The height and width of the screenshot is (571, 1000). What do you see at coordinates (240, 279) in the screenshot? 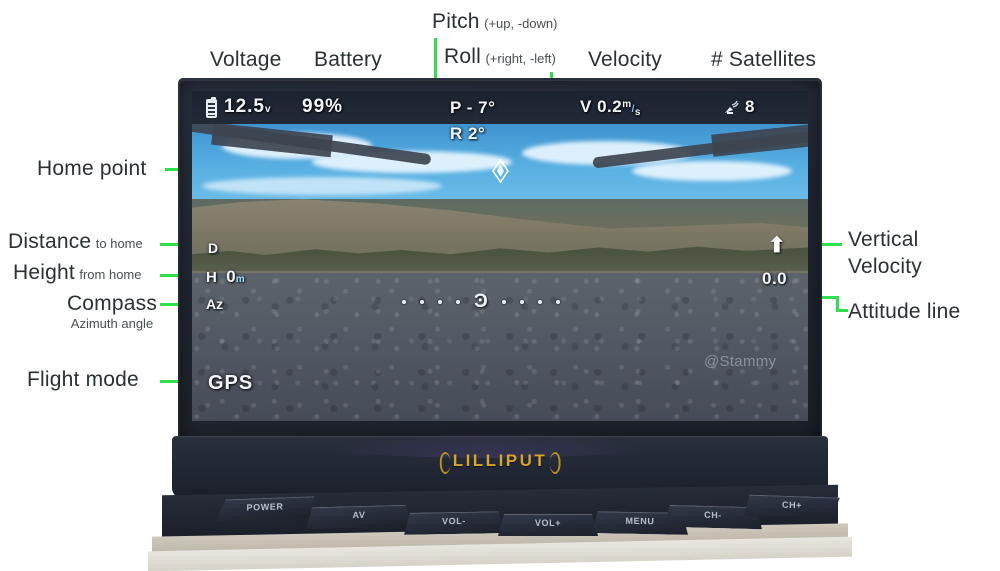
I see `height-unit: m` at bounding box center [240, 279].